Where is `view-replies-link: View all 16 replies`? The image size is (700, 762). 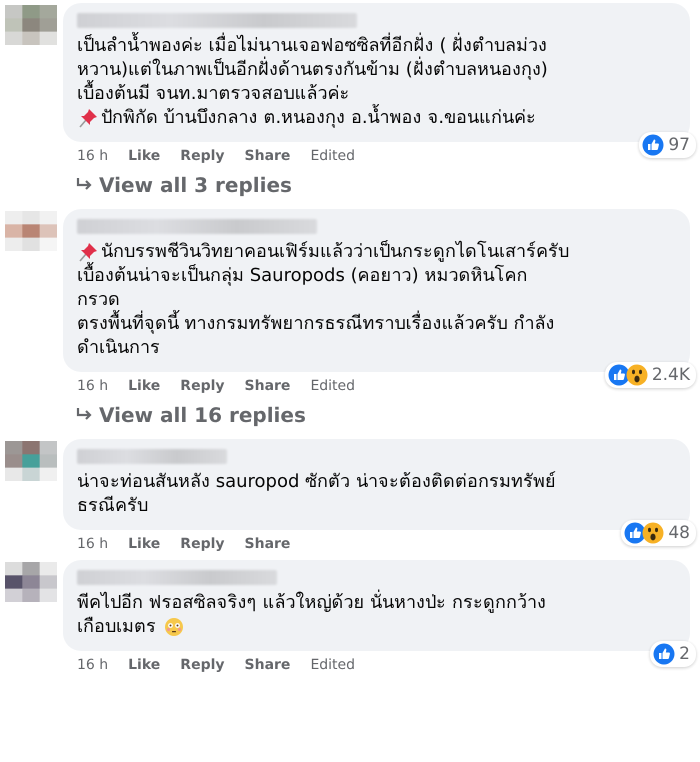
view-replies-link: View all 16 replies is located at coordinates (376, 410).